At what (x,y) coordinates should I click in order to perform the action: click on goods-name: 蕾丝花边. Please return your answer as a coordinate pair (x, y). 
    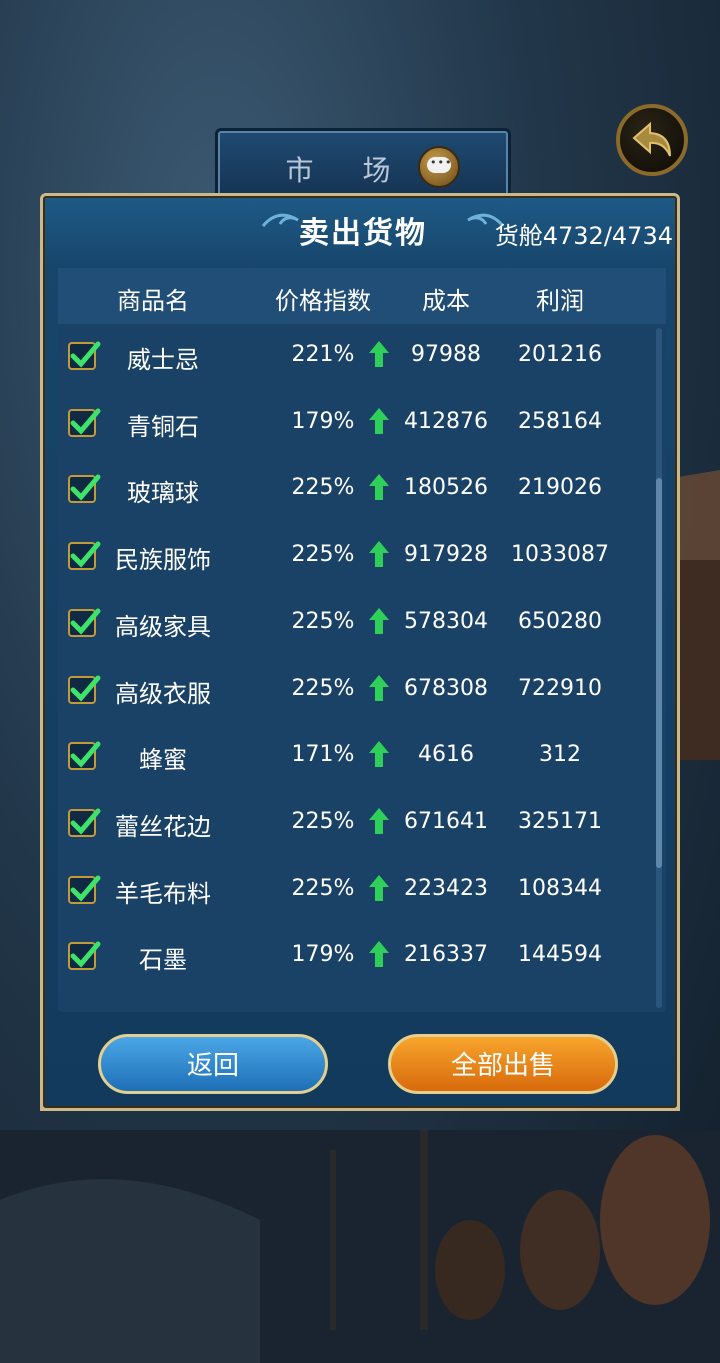
    Looking at the image, I should click on (163, 826).